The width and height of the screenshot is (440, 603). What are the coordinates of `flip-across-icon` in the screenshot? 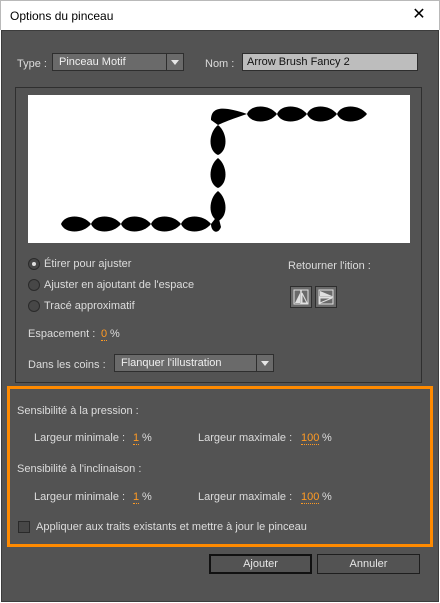 It's located at (326, 297).